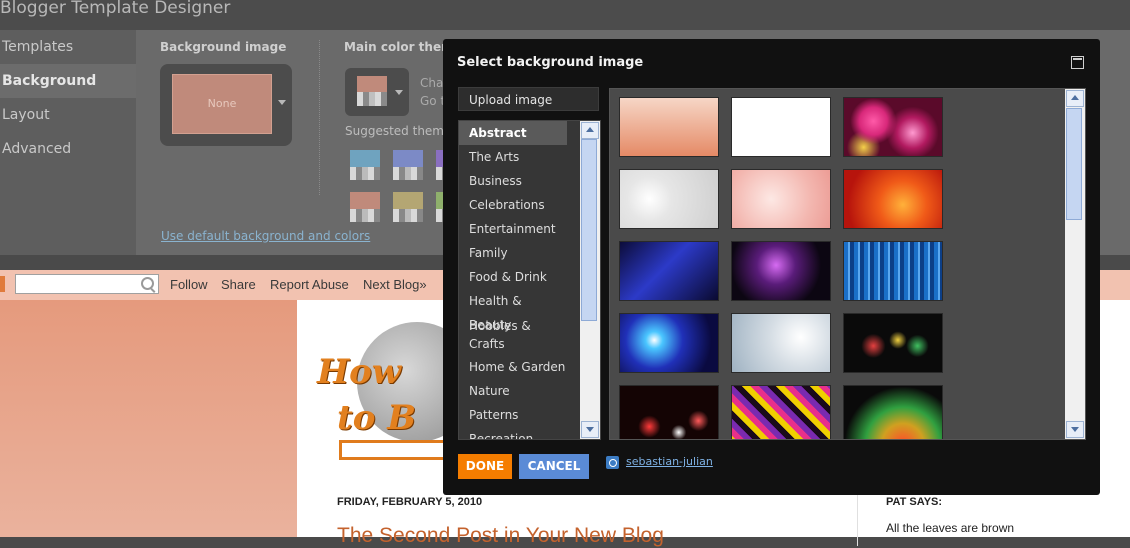  I want to click on background-image-label: Background image, so click(223, 47).